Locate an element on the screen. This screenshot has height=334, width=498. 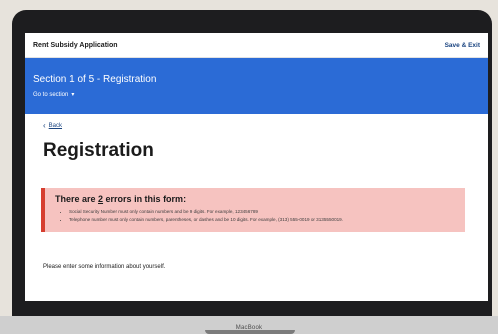
page-title: Registration is located at coordinates (98, 150).